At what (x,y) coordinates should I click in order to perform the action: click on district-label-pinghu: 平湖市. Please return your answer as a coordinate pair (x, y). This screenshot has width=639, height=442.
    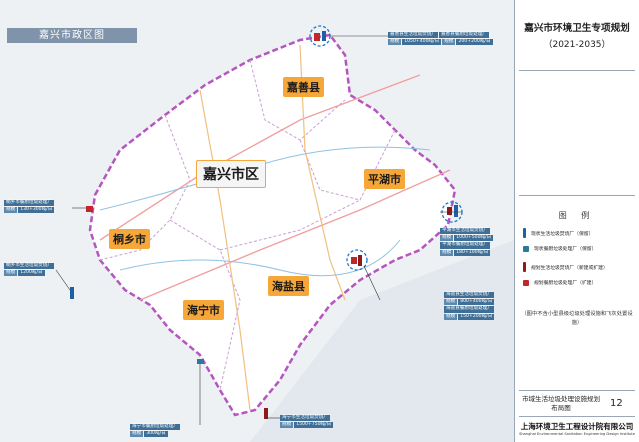
    Looking at the image, I should click on (384, 179).